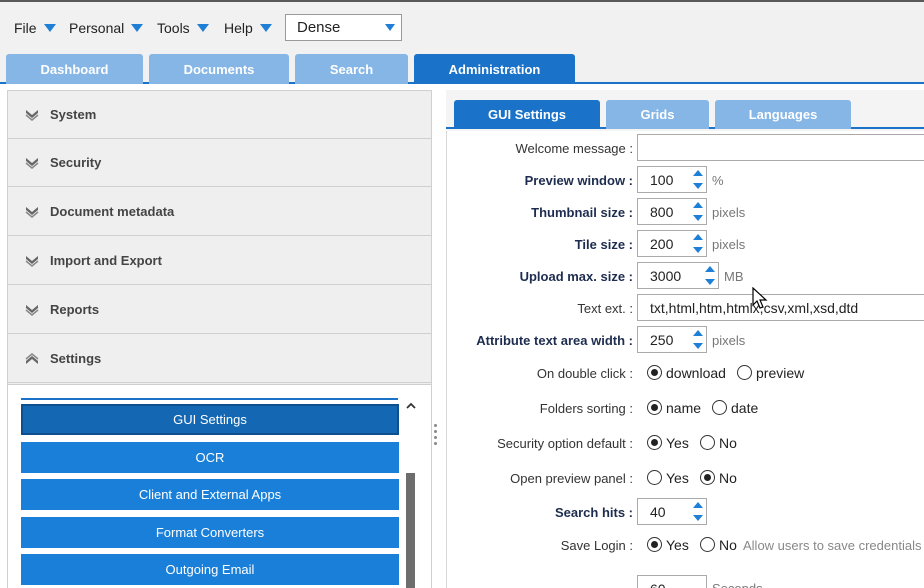  Describe the element at coordinates (783, 114) in the screenshot. I see `subtab-languages: Languages` at that location.